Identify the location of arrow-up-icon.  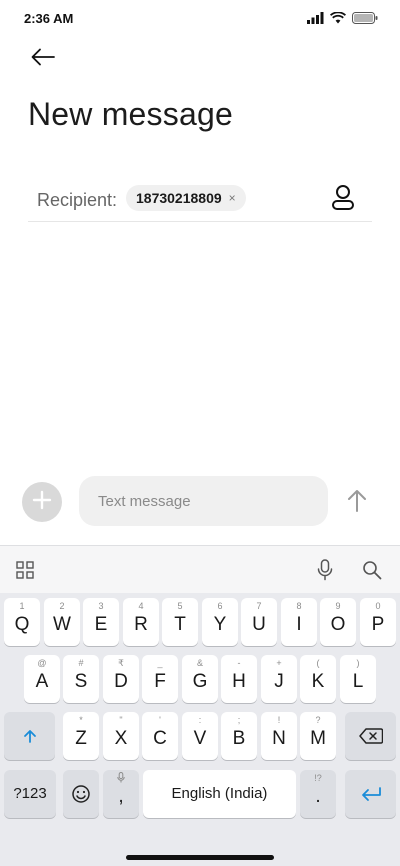
(357, 503).